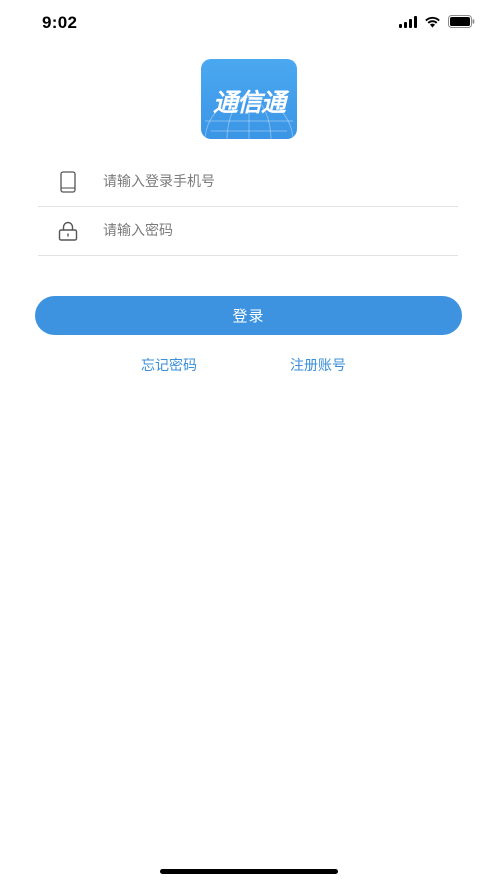 This screenshot has height=883, width=497. I want to click on status-icons, so click(437, 21).